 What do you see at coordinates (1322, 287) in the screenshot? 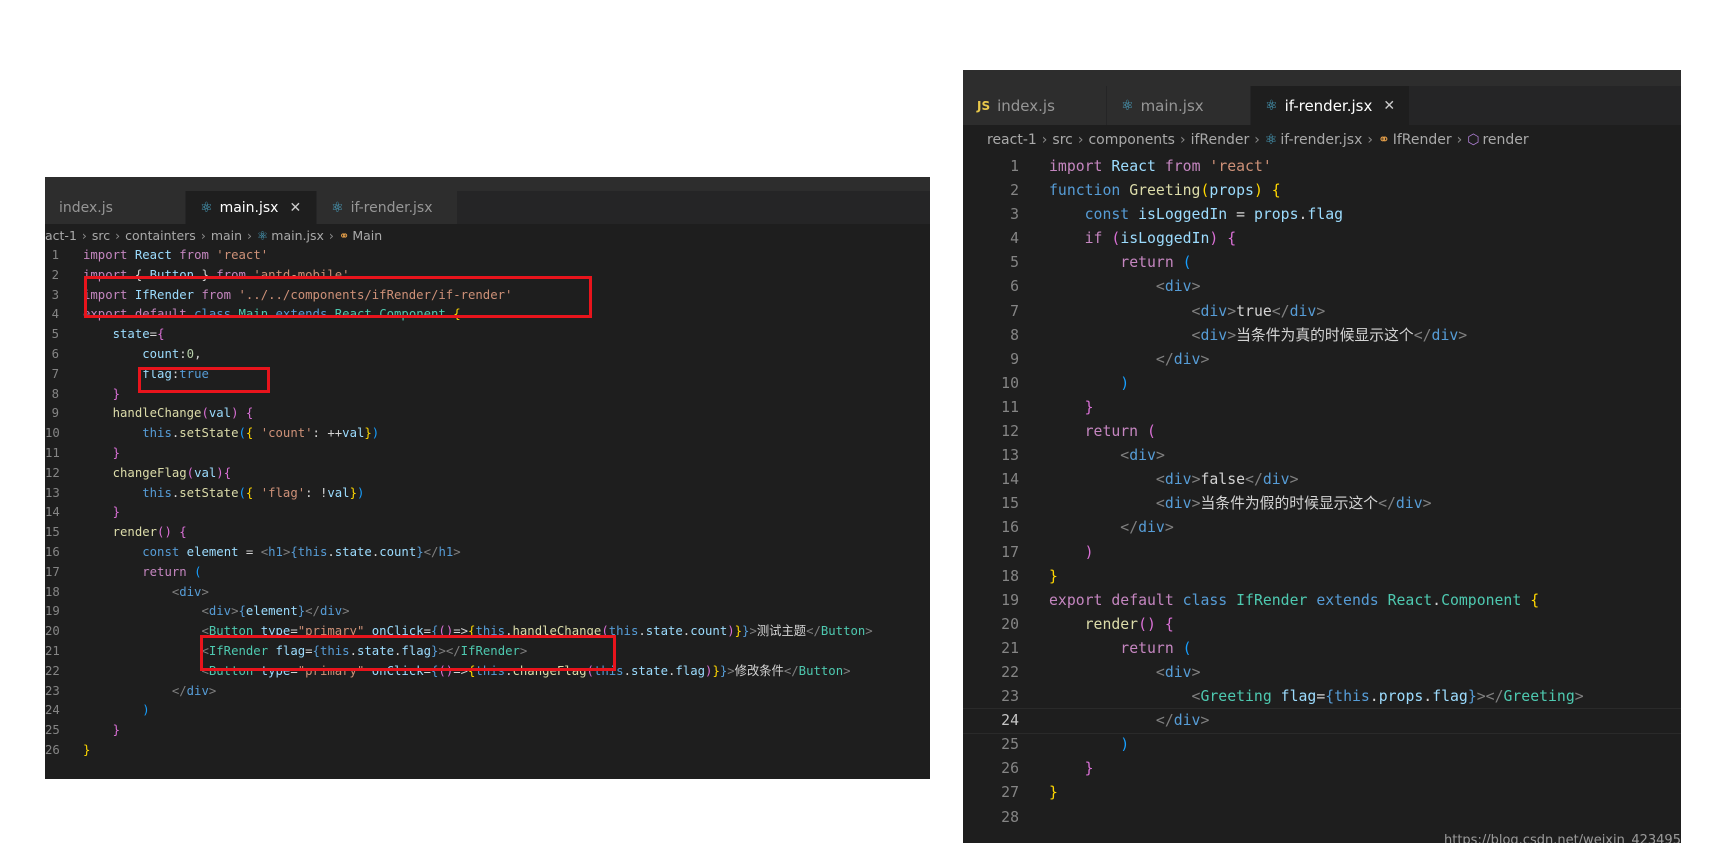
I see `code-line: 6 <div>` at bounding box center [1322, 287].